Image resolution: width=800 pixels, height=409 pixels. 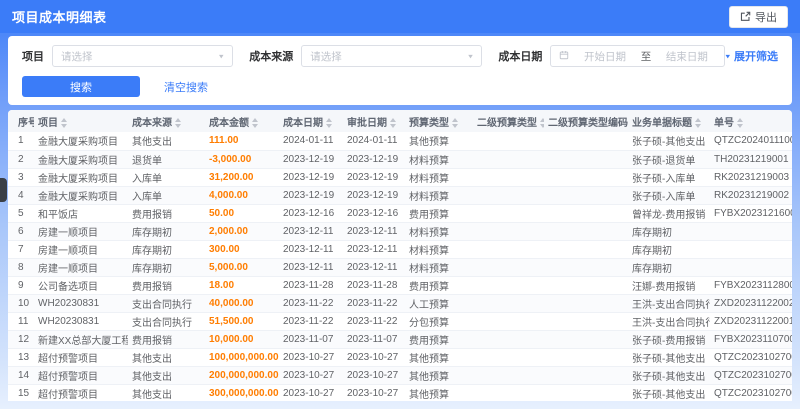 What do you see at coordinates (669, 121) in the screenshot?
I see `column-header-doc_title: 业务单据标题` at bounding box center [669, 121].